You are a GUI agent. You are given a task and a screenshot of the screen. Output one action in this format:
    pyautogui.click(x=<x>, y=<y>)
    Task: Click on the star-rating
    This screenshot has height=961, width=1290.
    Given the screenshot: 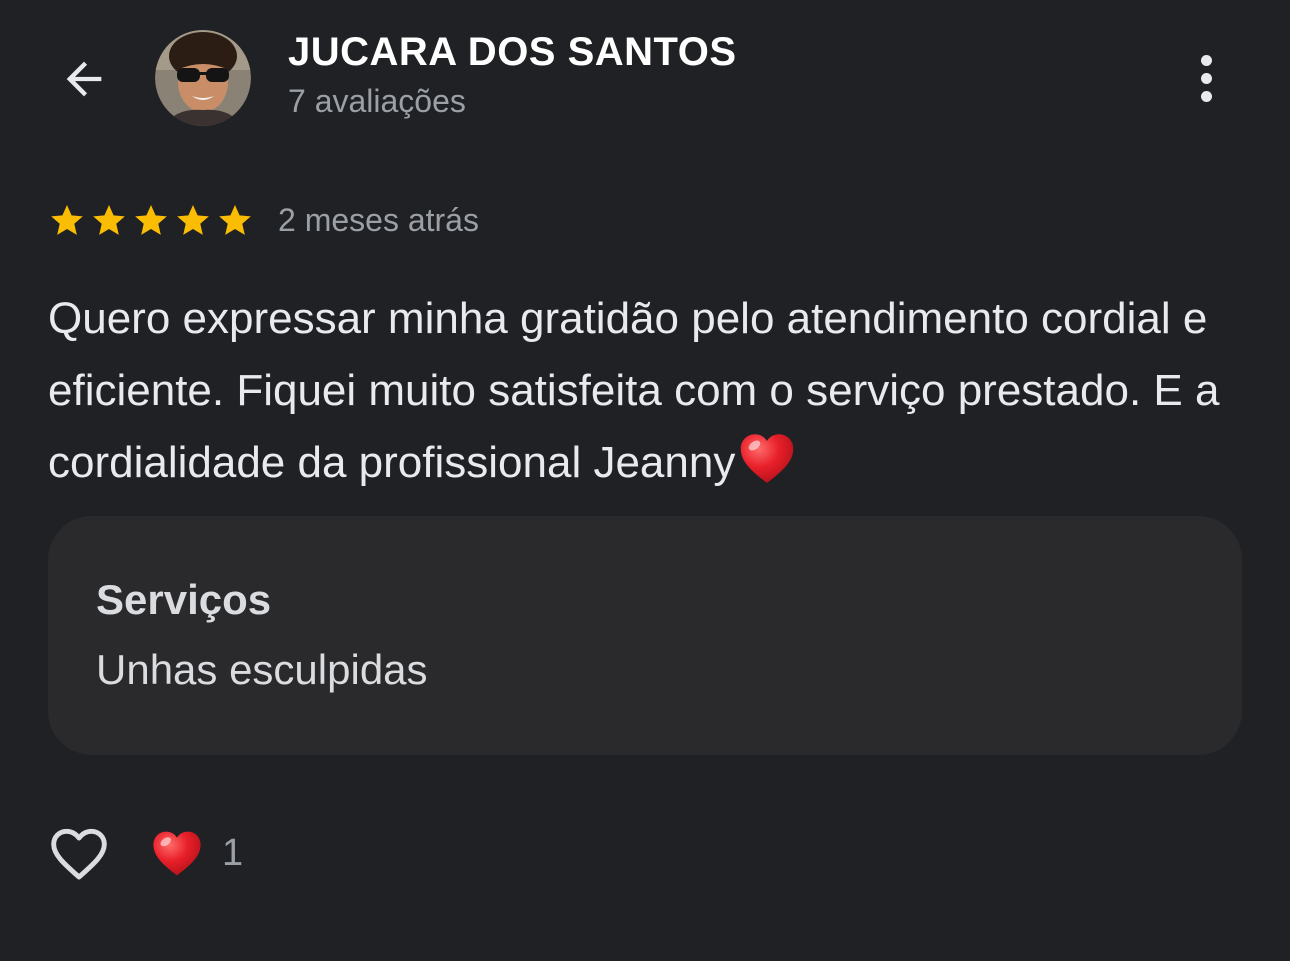 What is the action you would take?
    pyautogui.click(x=151, y=220)
    